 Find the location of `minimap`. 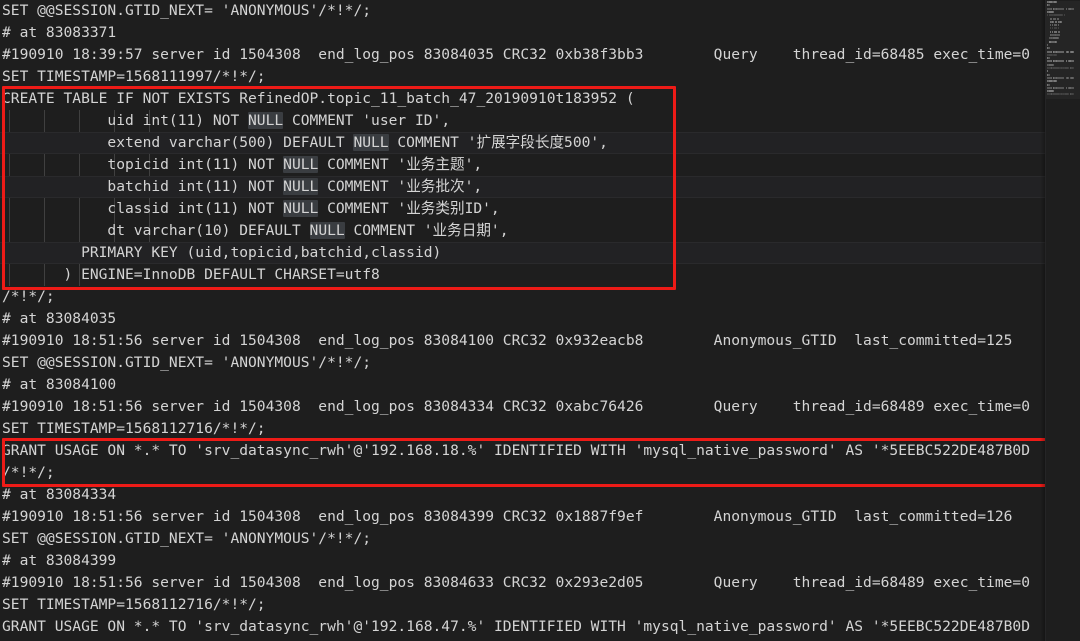

minimap is located at coordinates (1062, 320).